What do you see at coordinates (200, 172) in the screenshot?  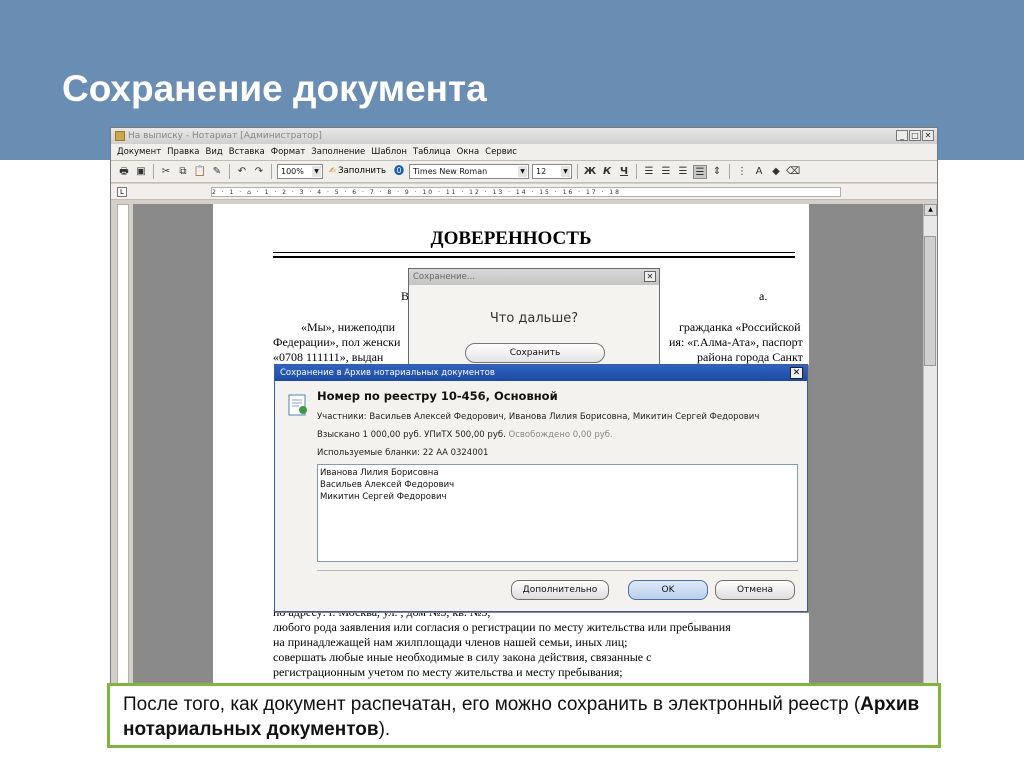 I see `paste-icon: 📋` at bounding box center [200, 172].